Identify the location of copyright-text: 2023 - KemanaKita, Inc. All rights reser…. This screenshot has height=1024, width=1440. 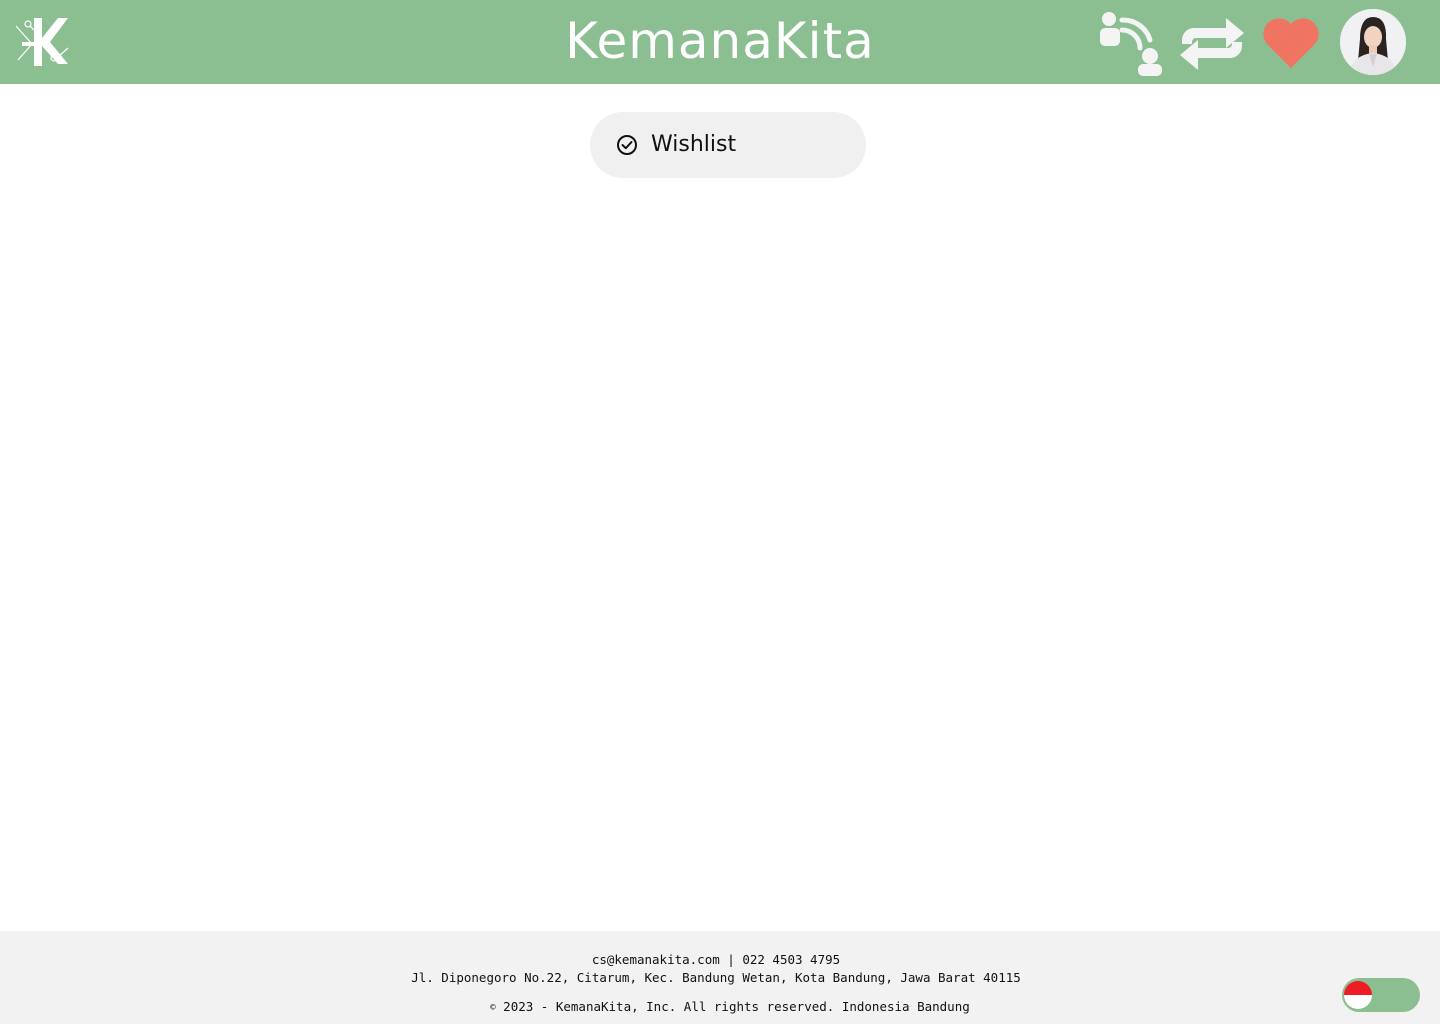
(736, 1006).